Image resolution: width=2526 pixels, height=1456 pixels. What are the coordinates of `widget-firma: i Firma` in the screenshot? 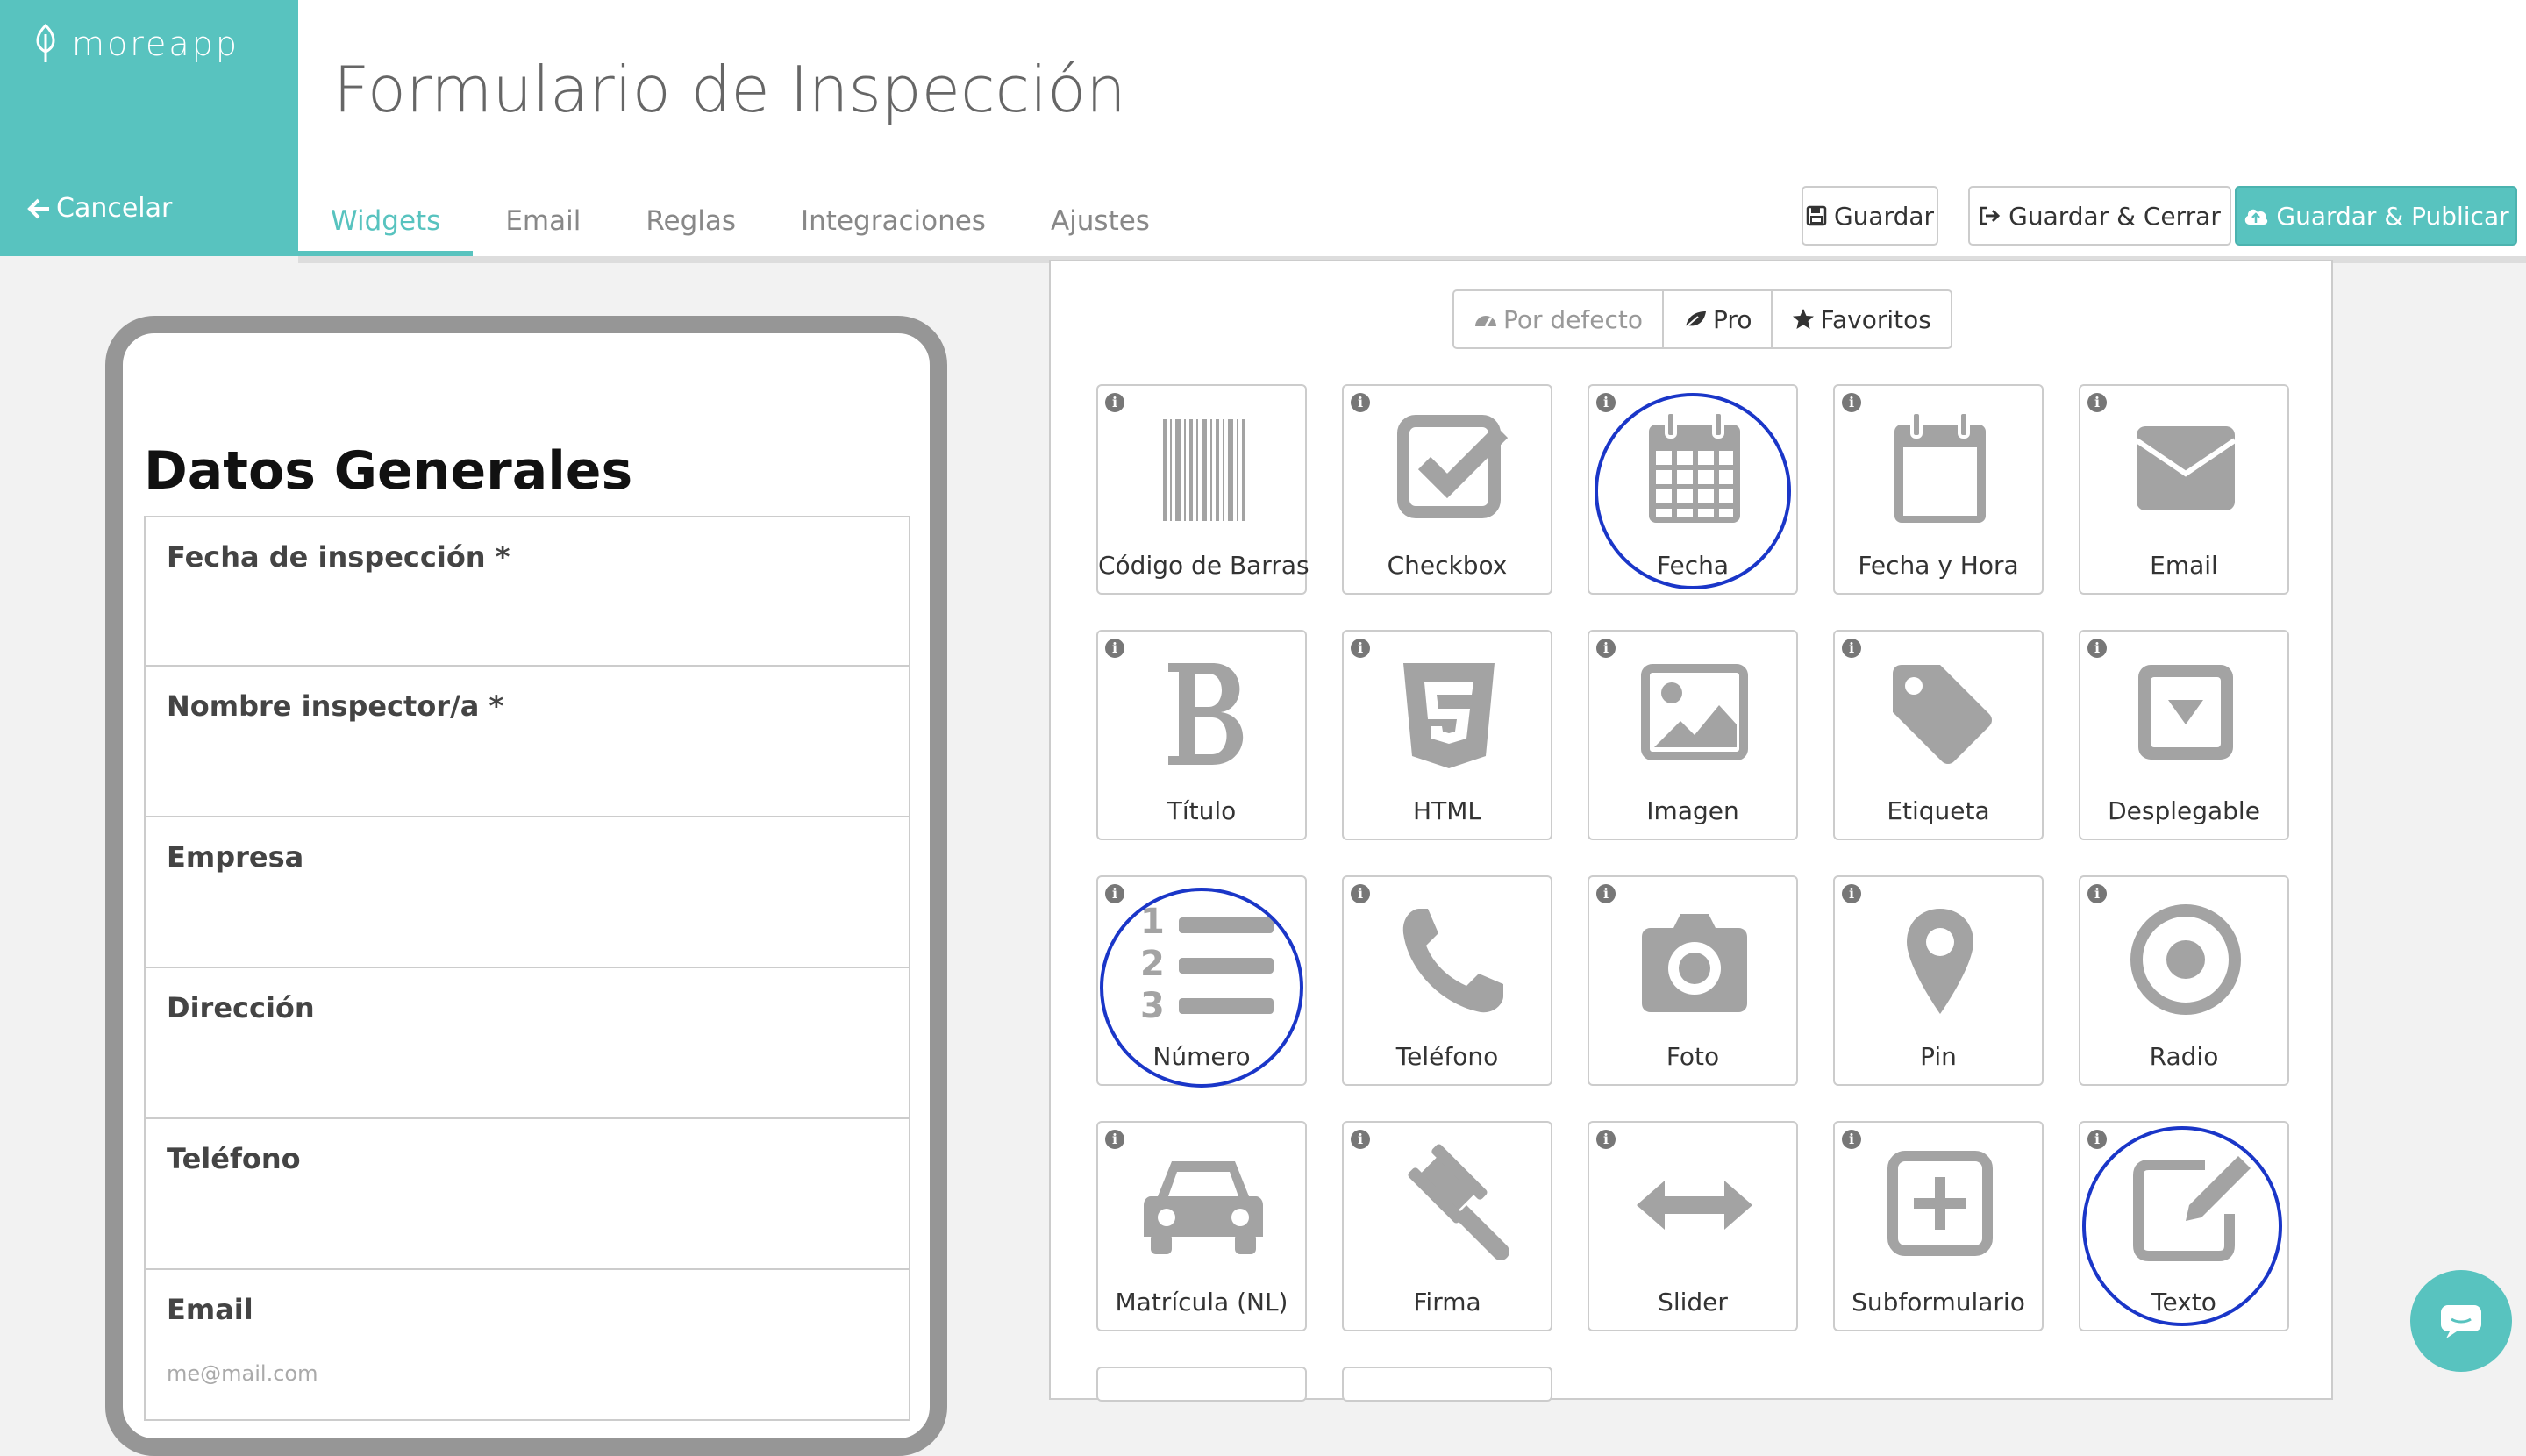 It's located at (1447, 1226).